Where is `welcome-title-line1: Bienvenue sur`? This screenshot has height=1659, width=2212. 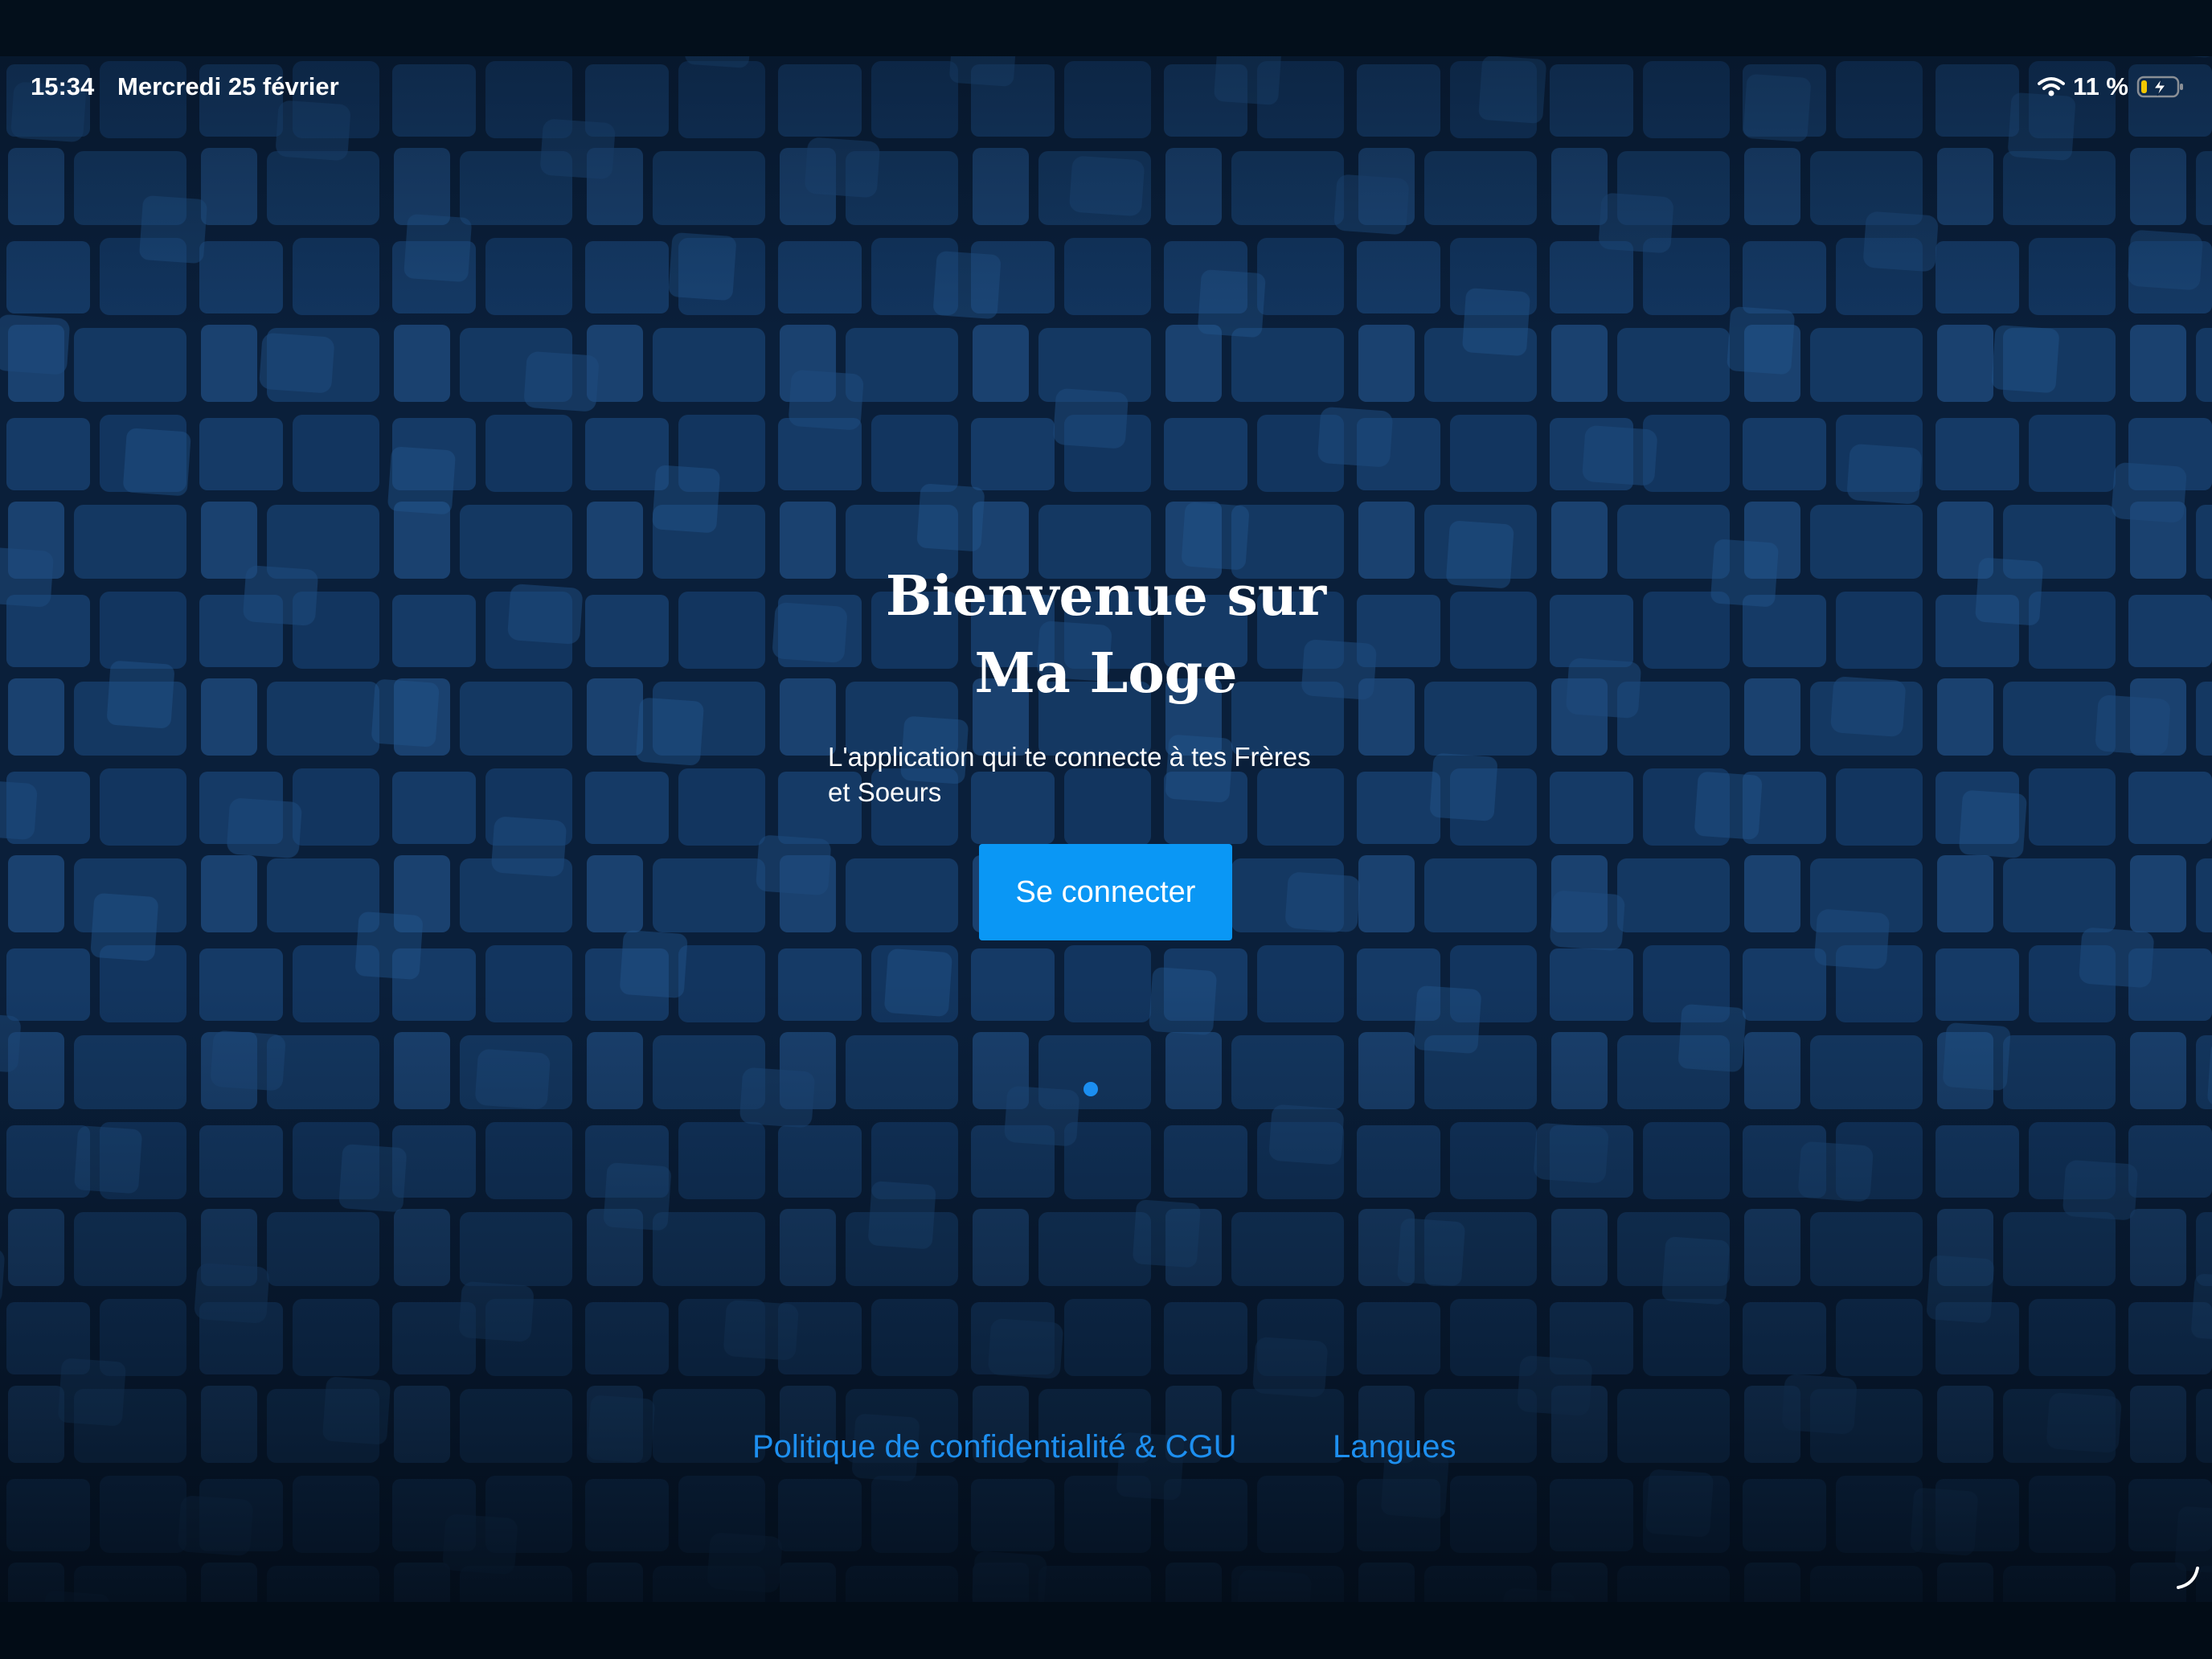
welcome-title-line1: Bienvenue sur is located at coordinates (1106, 596).